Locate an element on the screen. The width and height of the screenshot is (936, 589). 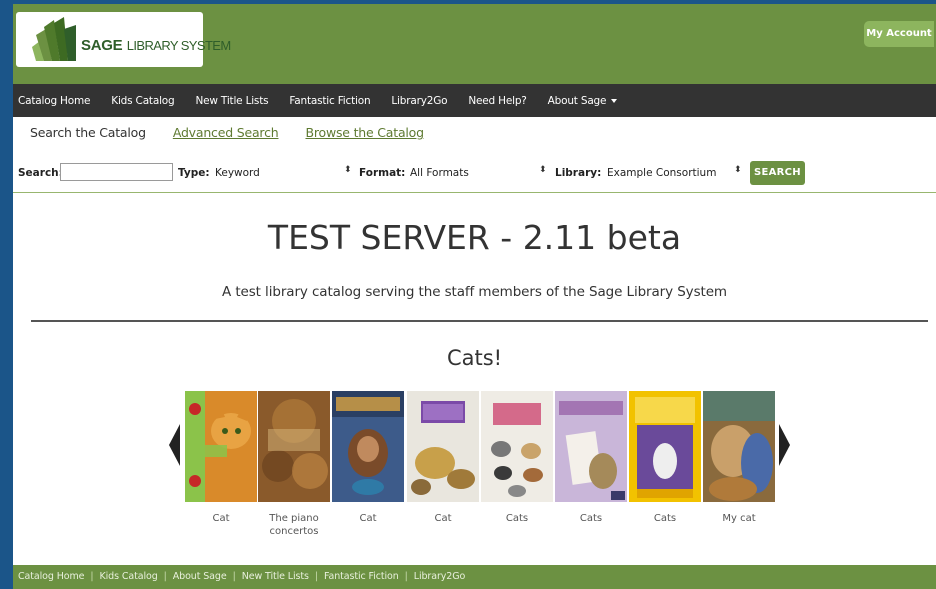
site-logo: SAGE LIBRARY SYSTEM is located at coordinates (123, 39).